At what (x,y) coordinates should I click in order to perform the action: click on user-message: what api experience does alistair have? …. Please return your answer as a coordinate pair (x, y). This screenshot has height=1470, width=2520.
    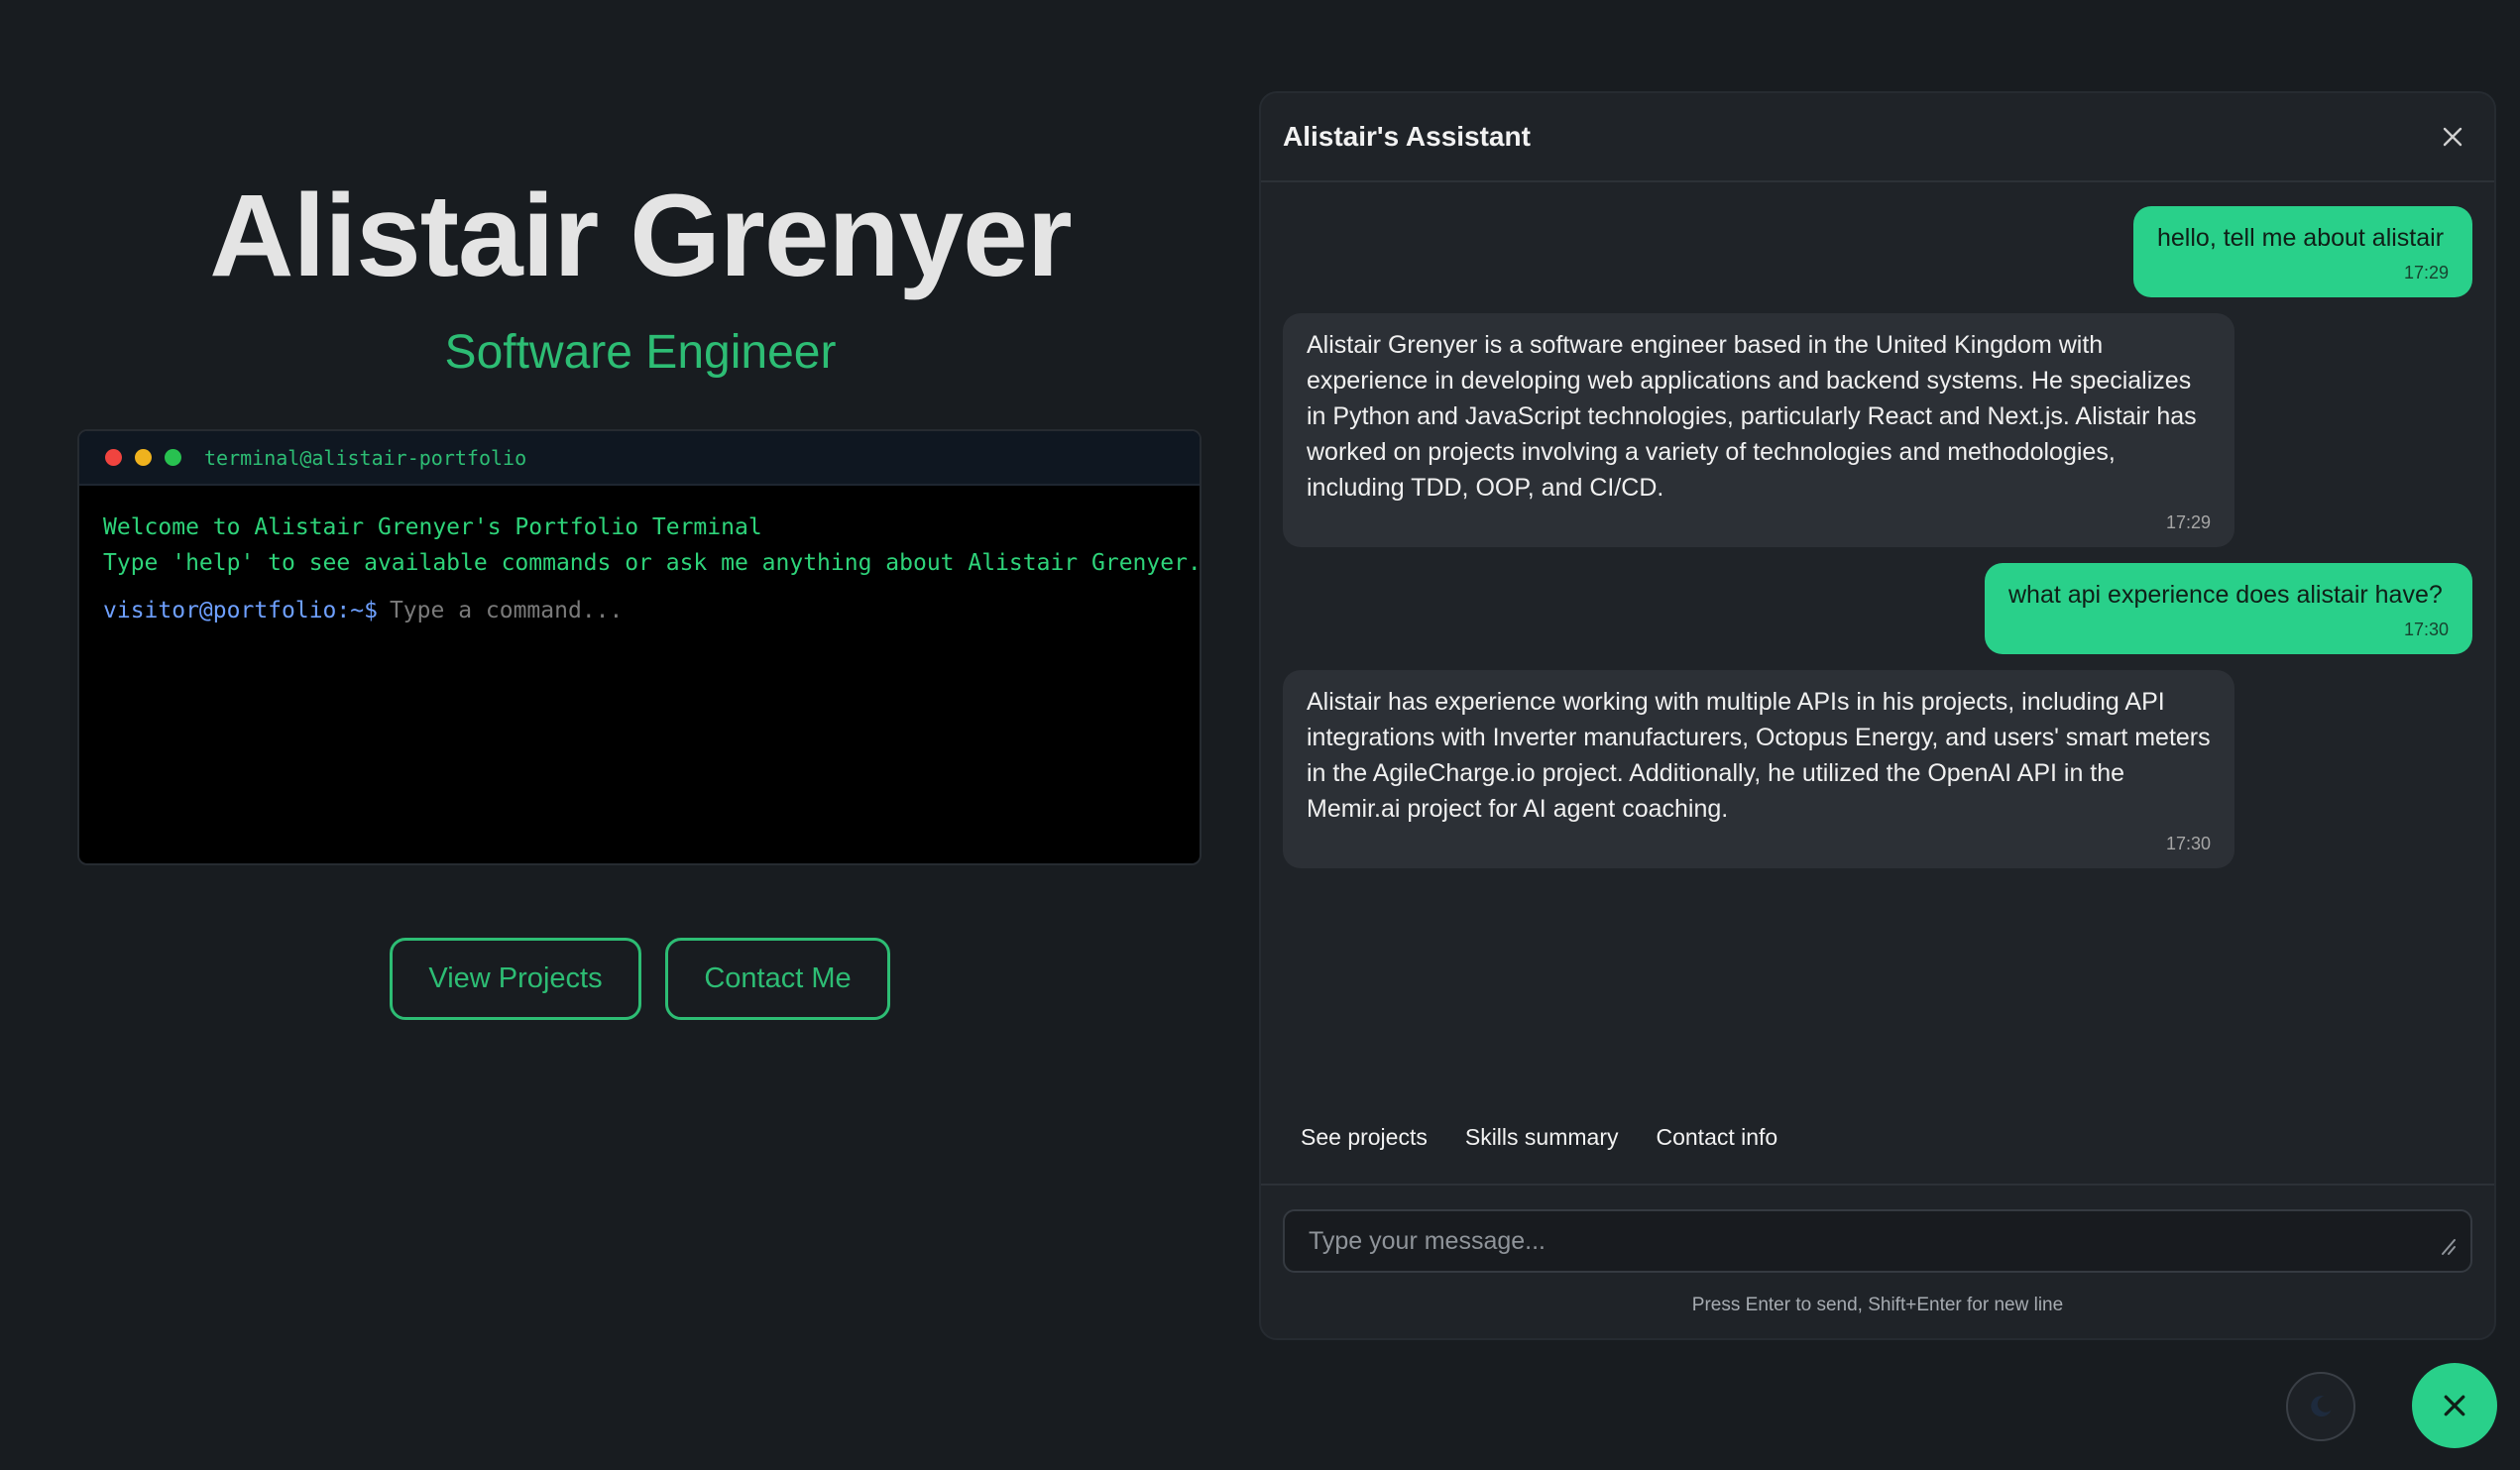
    Looking at the image, I should click on (2228, 608).